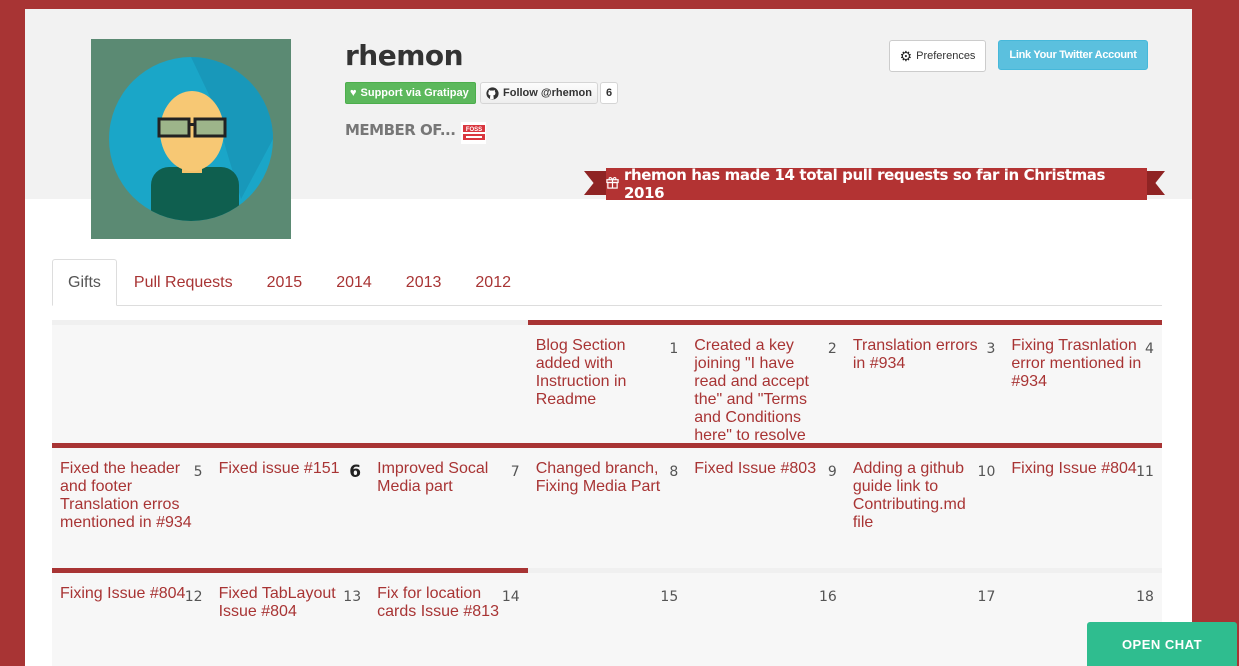 The image size is (1239, 666). What do you see at coordinates (290, 505) in the screenshot?
I see `calendar-day-today: Fixed issue #151 6` at bounding box center [290, 505].